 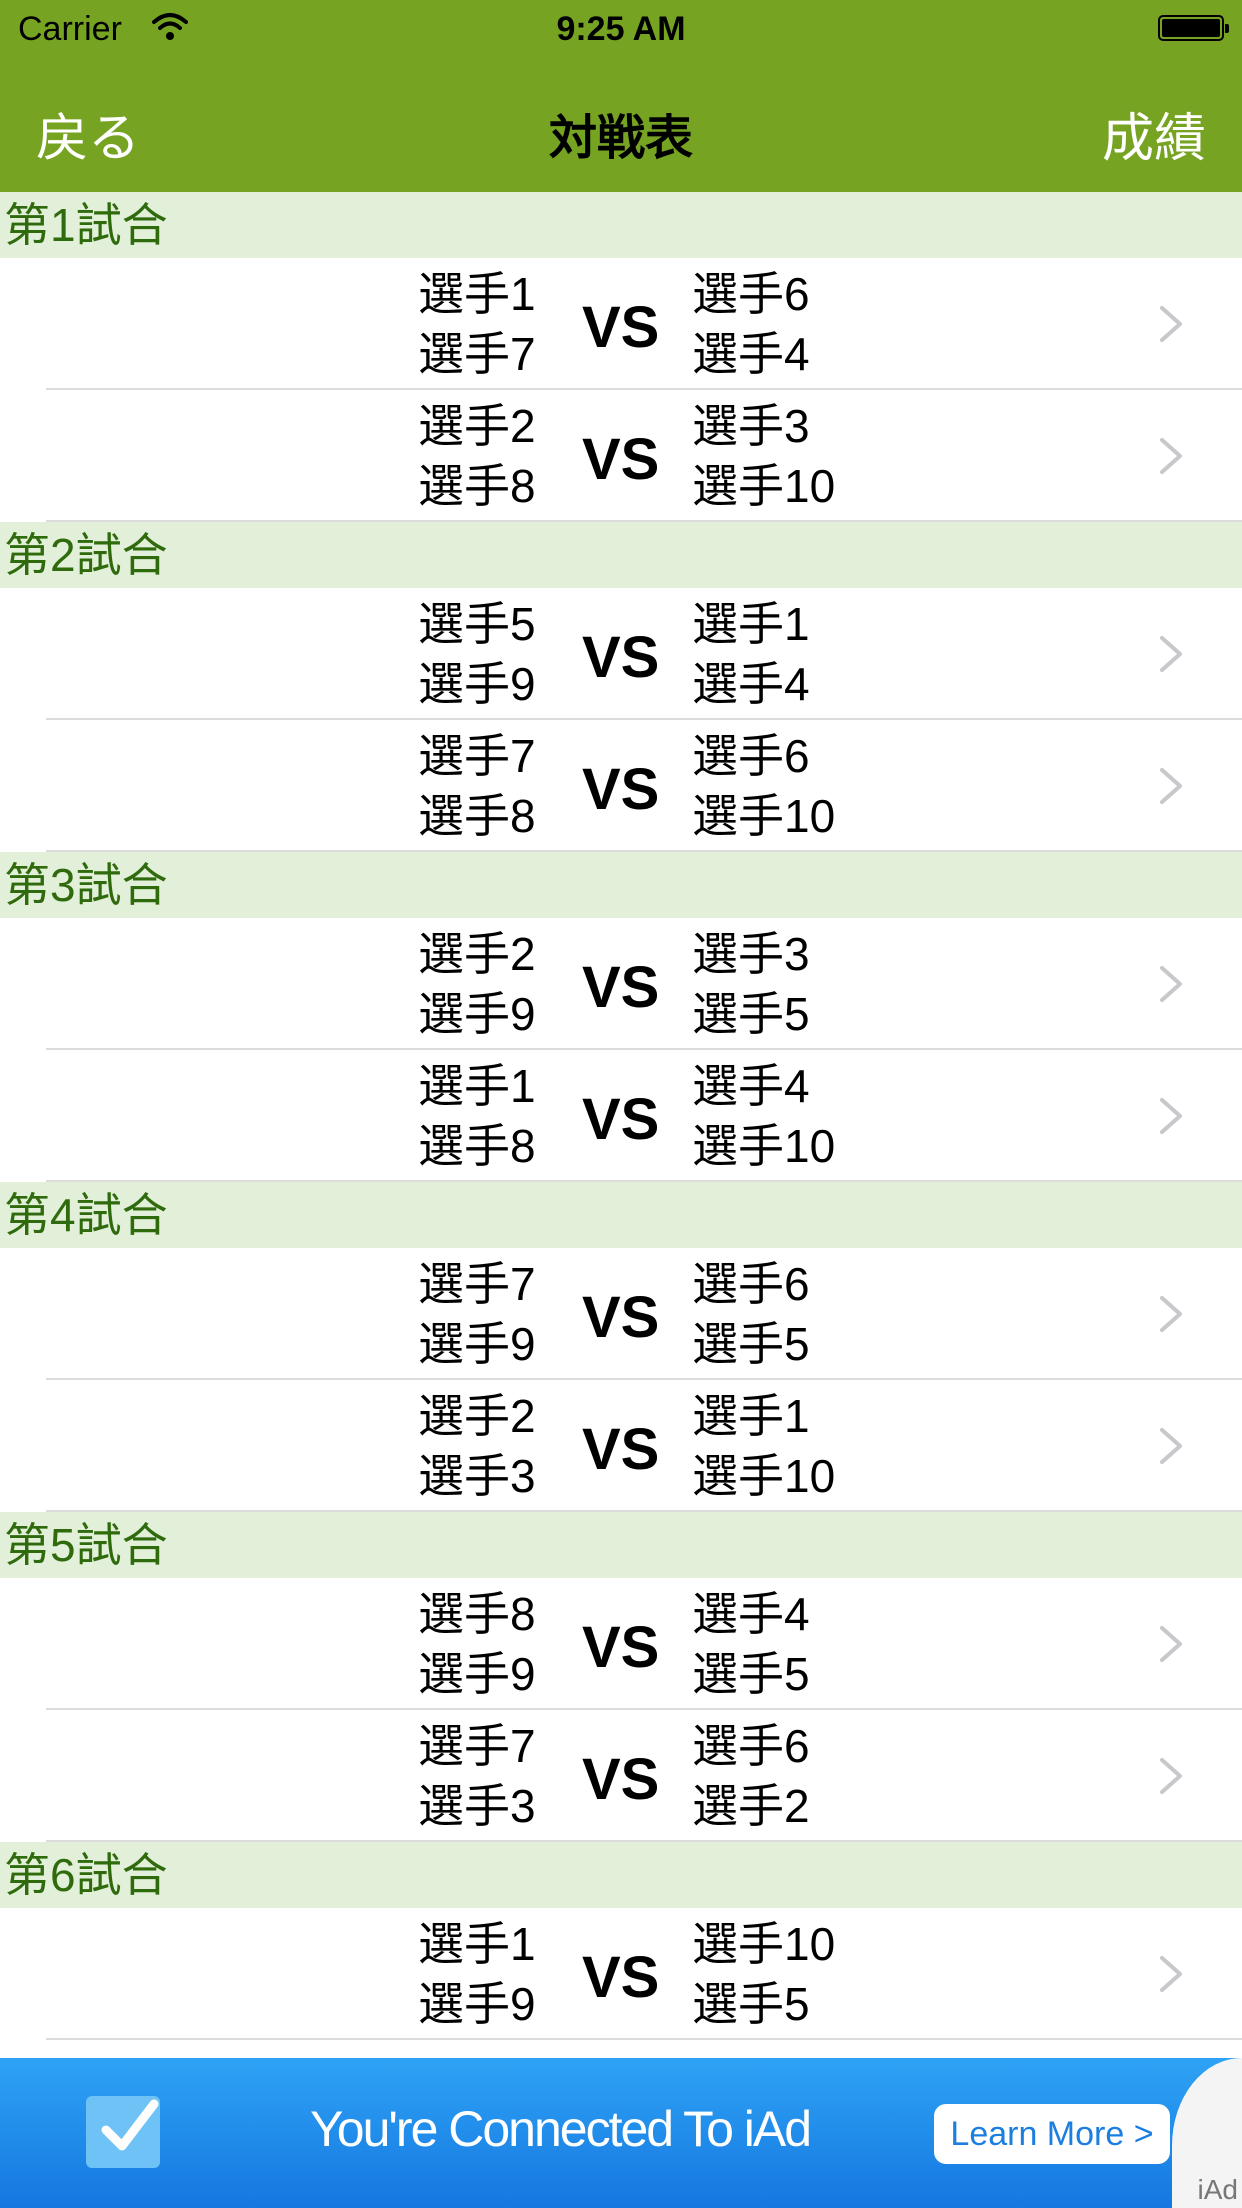 What do you see at coordinates (477, 456) in the screenshot?
I see `left-team: 選手2 選手8` at bounding box center [477, 456].